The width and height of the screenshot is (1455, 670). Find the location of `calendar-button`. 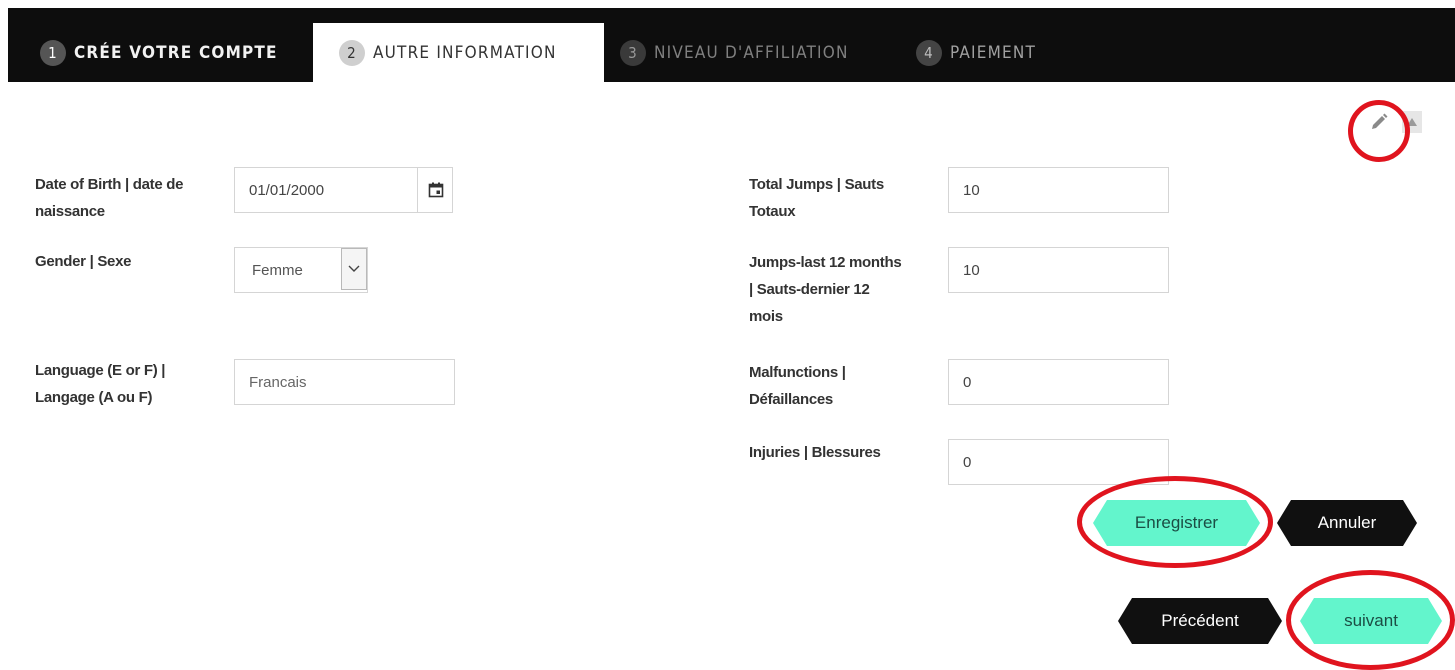

calendar-button is located at coordinates (435, 190).